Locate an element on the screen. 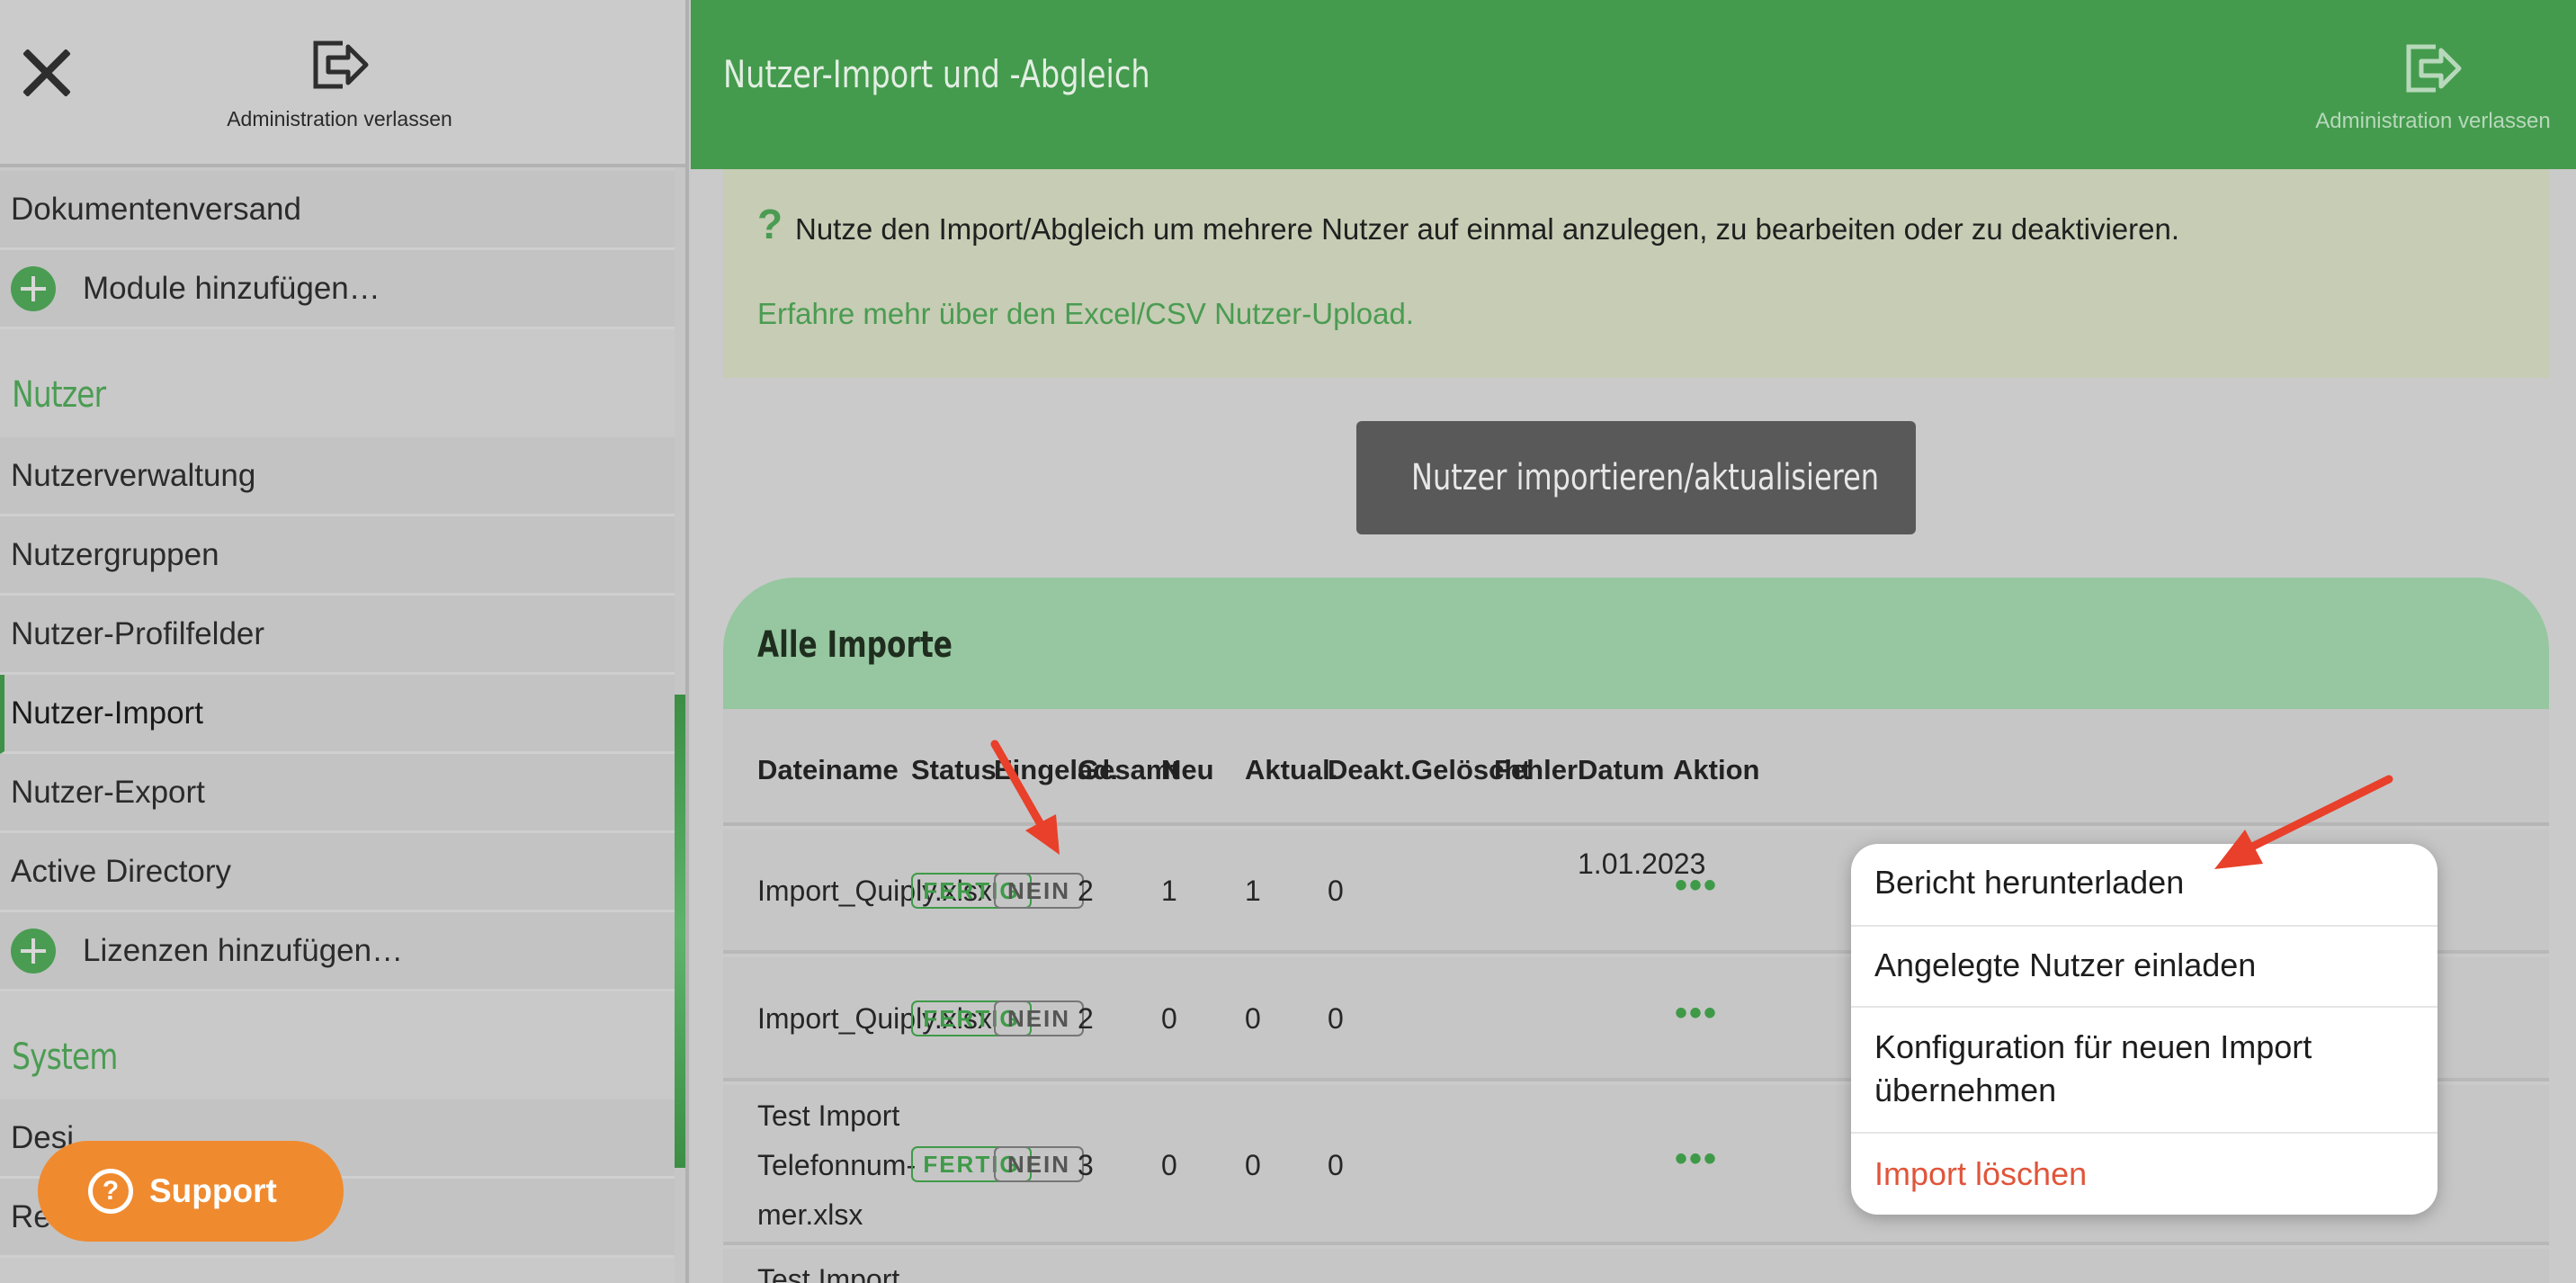  header-exit-admin-label: Administration verlassen is located at coordinates (2433, 121).